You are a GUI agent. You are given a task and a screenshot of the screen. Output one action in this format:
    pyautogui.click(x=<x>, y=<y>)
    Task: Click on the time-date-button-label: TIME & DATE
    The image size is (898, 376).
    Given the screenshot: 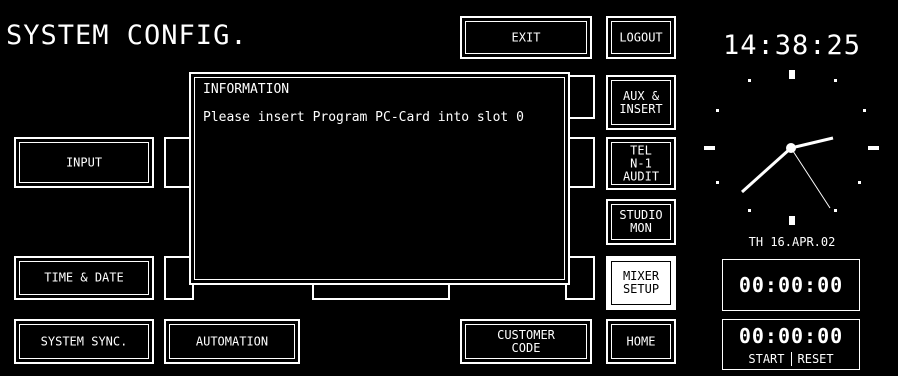 What is the action you would take?
    pyautogui.click(x=84, y=277)
    